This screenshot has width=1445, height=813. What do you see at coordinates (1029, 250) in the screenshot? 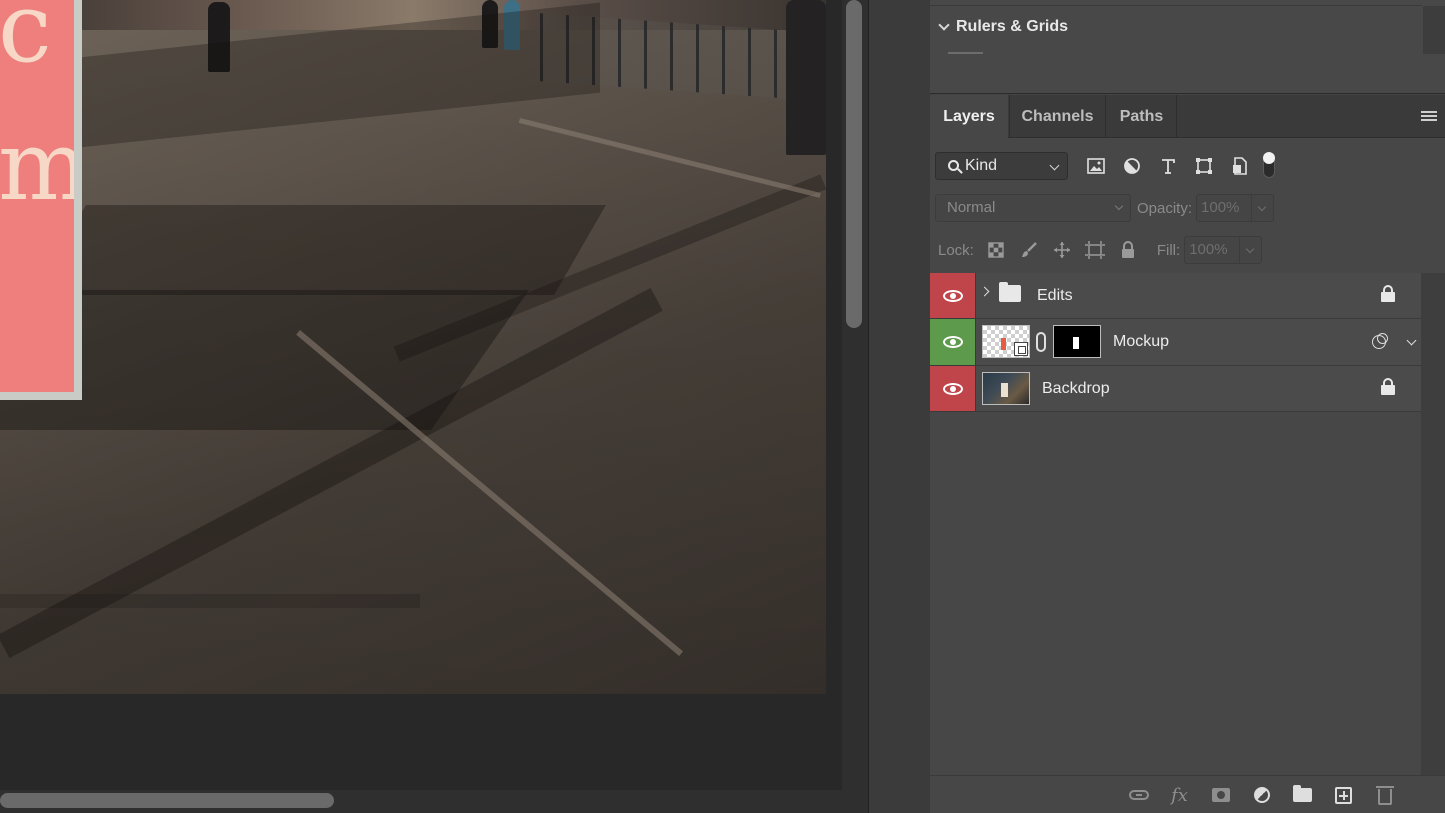
I see `lock-image-pixels-icon` at bounding box center [1029, 250].